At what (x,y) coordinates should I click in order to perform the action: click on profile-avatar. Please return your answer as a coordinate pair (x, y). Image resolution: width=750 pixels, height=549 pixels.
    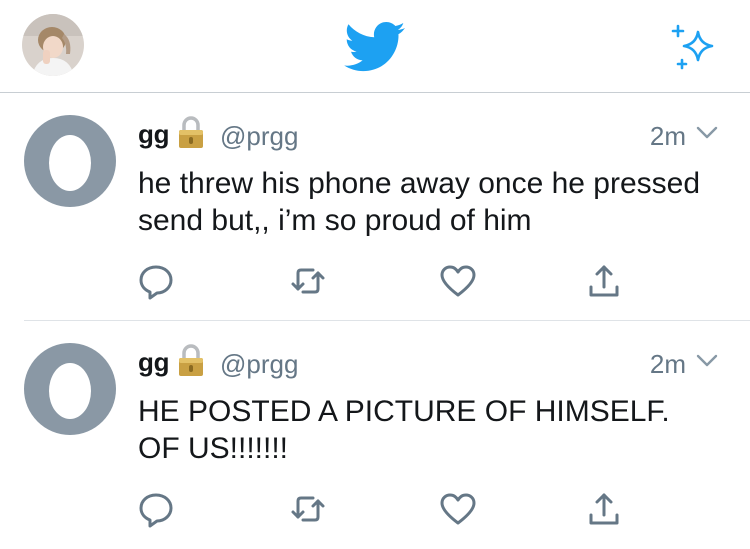
    Looking at the image, I should click on (53, 45).